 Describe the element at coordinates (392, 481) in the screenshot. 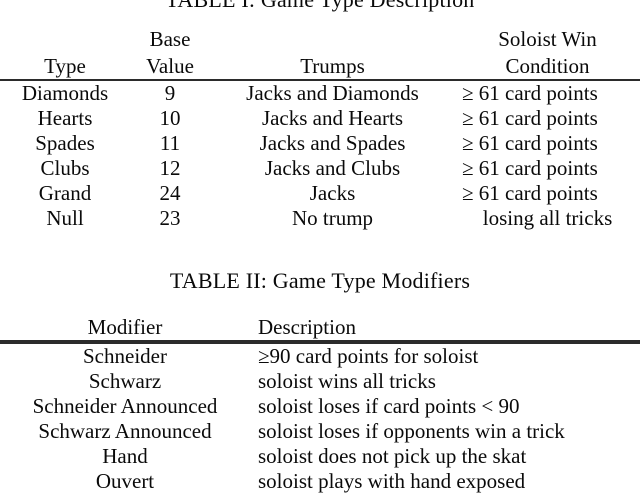

I see `cell-description: soloist plays with hand exposed` at that location.